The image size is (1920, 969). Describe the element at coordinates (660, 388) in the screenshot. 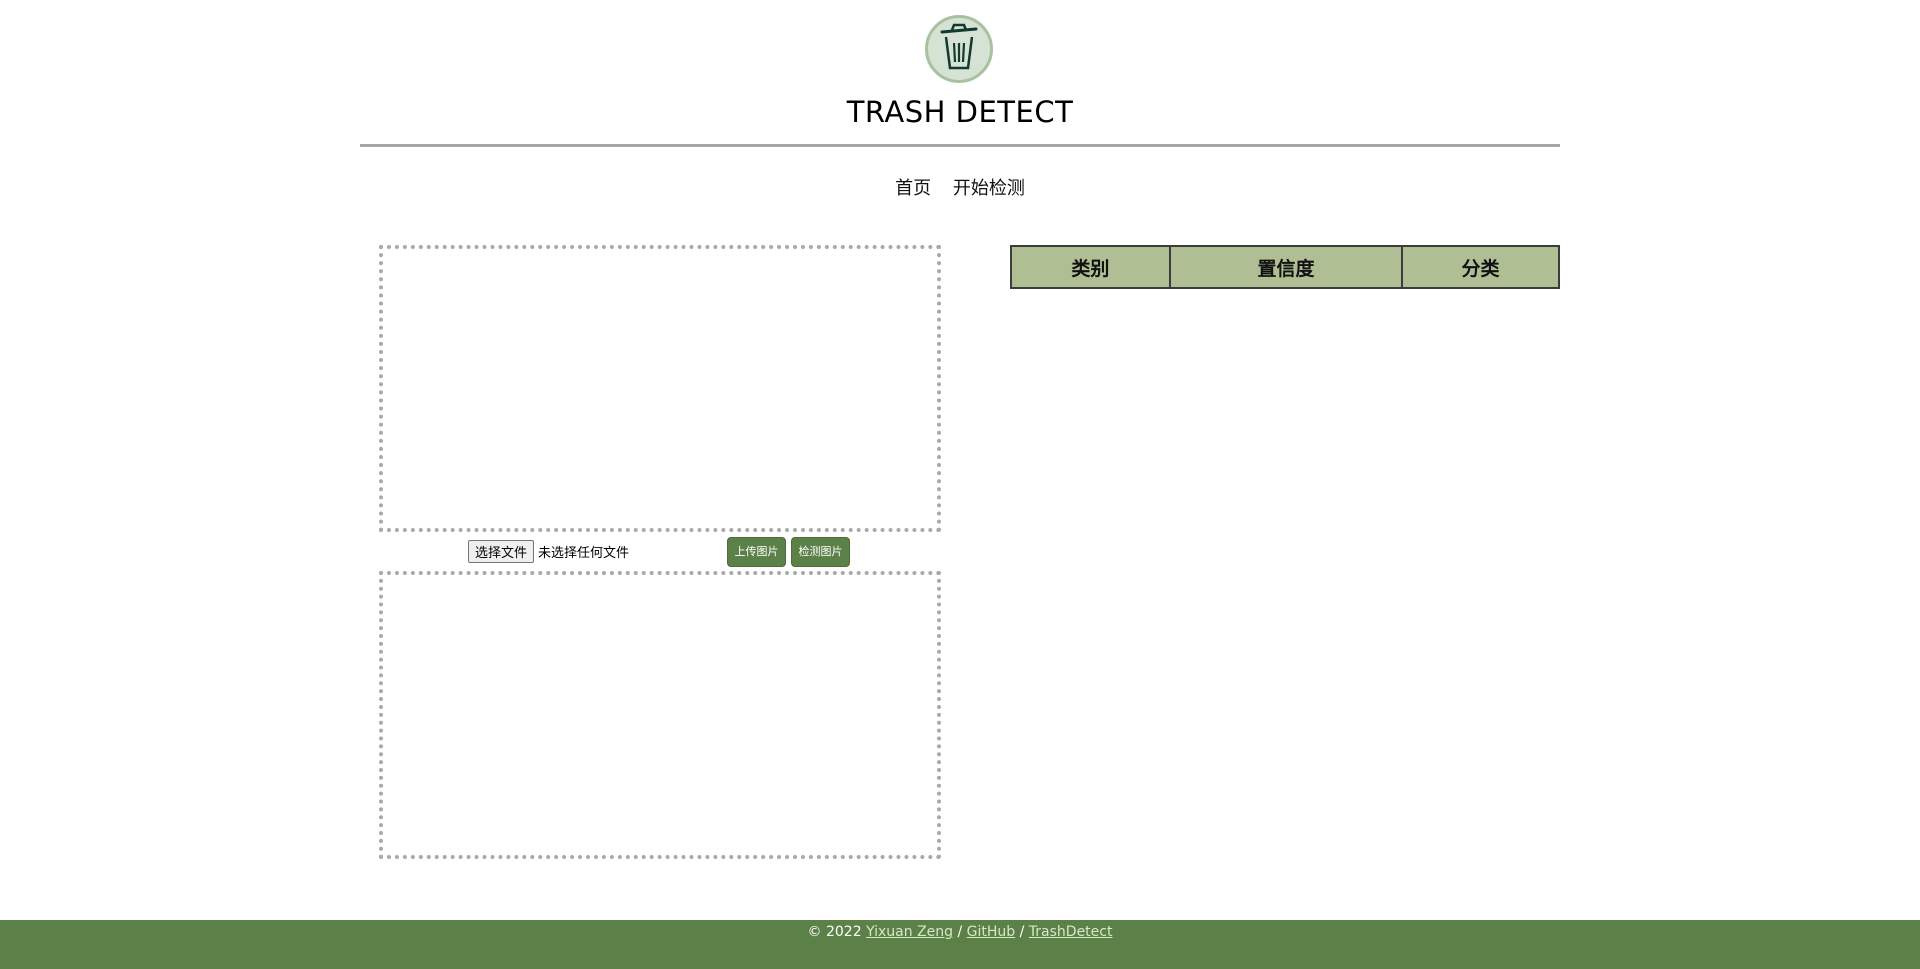

I see `input-image-preview` at that location.